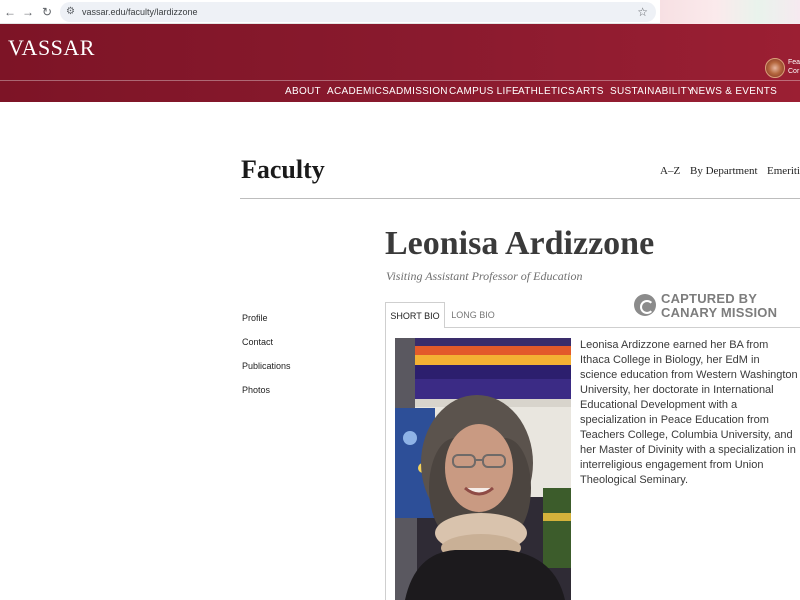 The width and height of the screenshot is (800, 600). I want to click on watermark: CAPTURED BY CANARY MISSION, so click(719, 306).